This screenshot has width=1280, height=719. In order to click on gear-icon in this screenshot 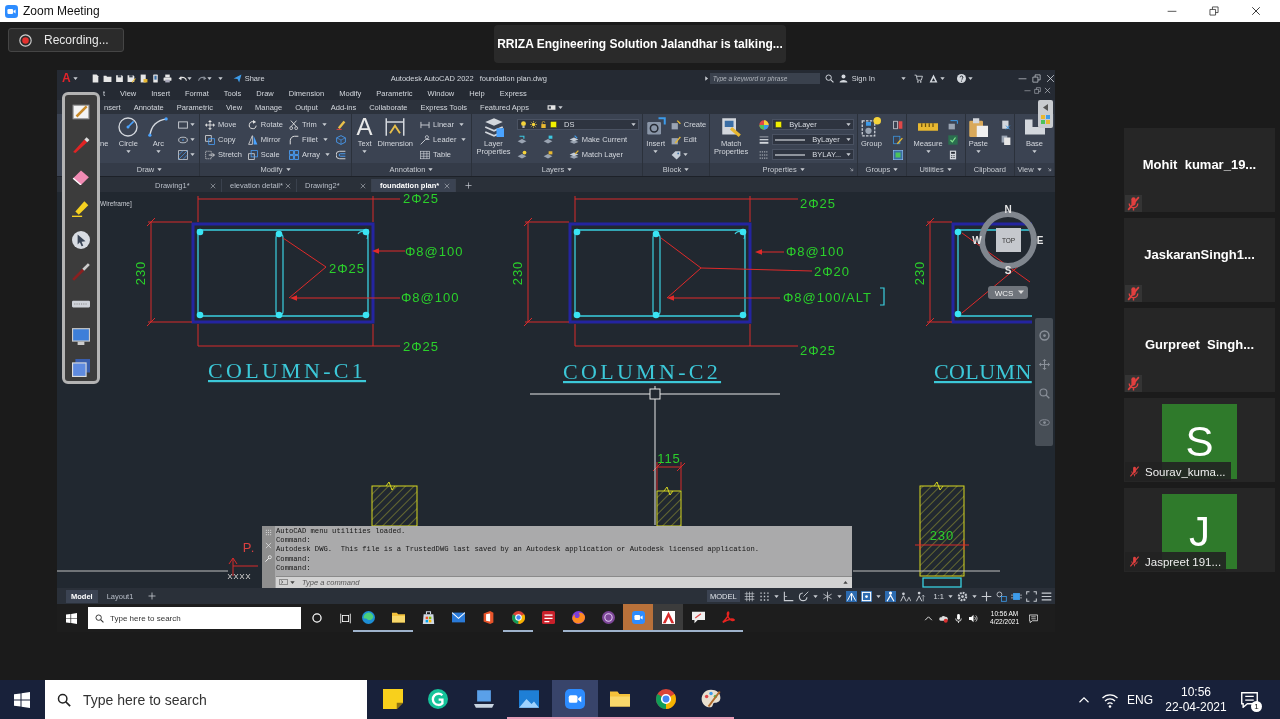, I will do `click(962, 596)`.